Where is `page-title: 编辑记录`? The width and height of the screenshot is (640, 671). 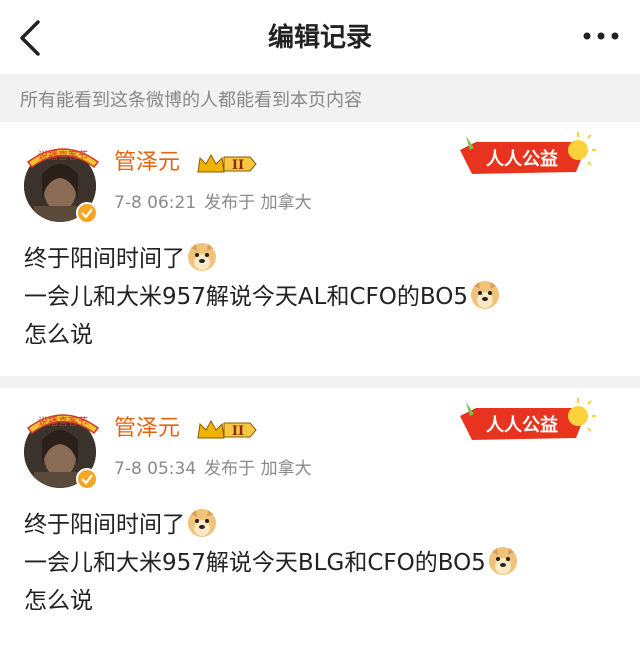
page-title: 编辑记录 is located at coordinates (319, 38).